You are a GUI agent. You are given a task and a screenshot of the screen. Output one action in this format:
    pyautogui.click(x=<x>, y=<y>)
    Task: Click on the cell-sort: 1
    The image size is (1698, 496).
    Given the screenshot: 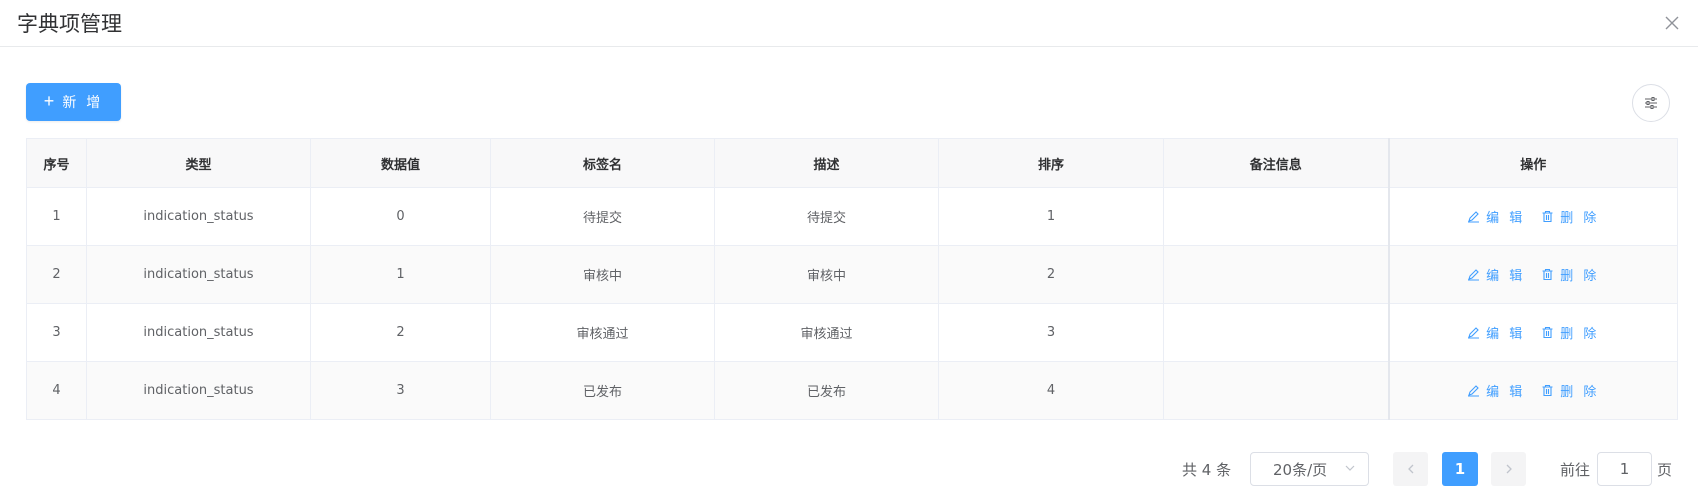 What is the action you would take?
    pyautogui.click(x=1051, y=216)
    